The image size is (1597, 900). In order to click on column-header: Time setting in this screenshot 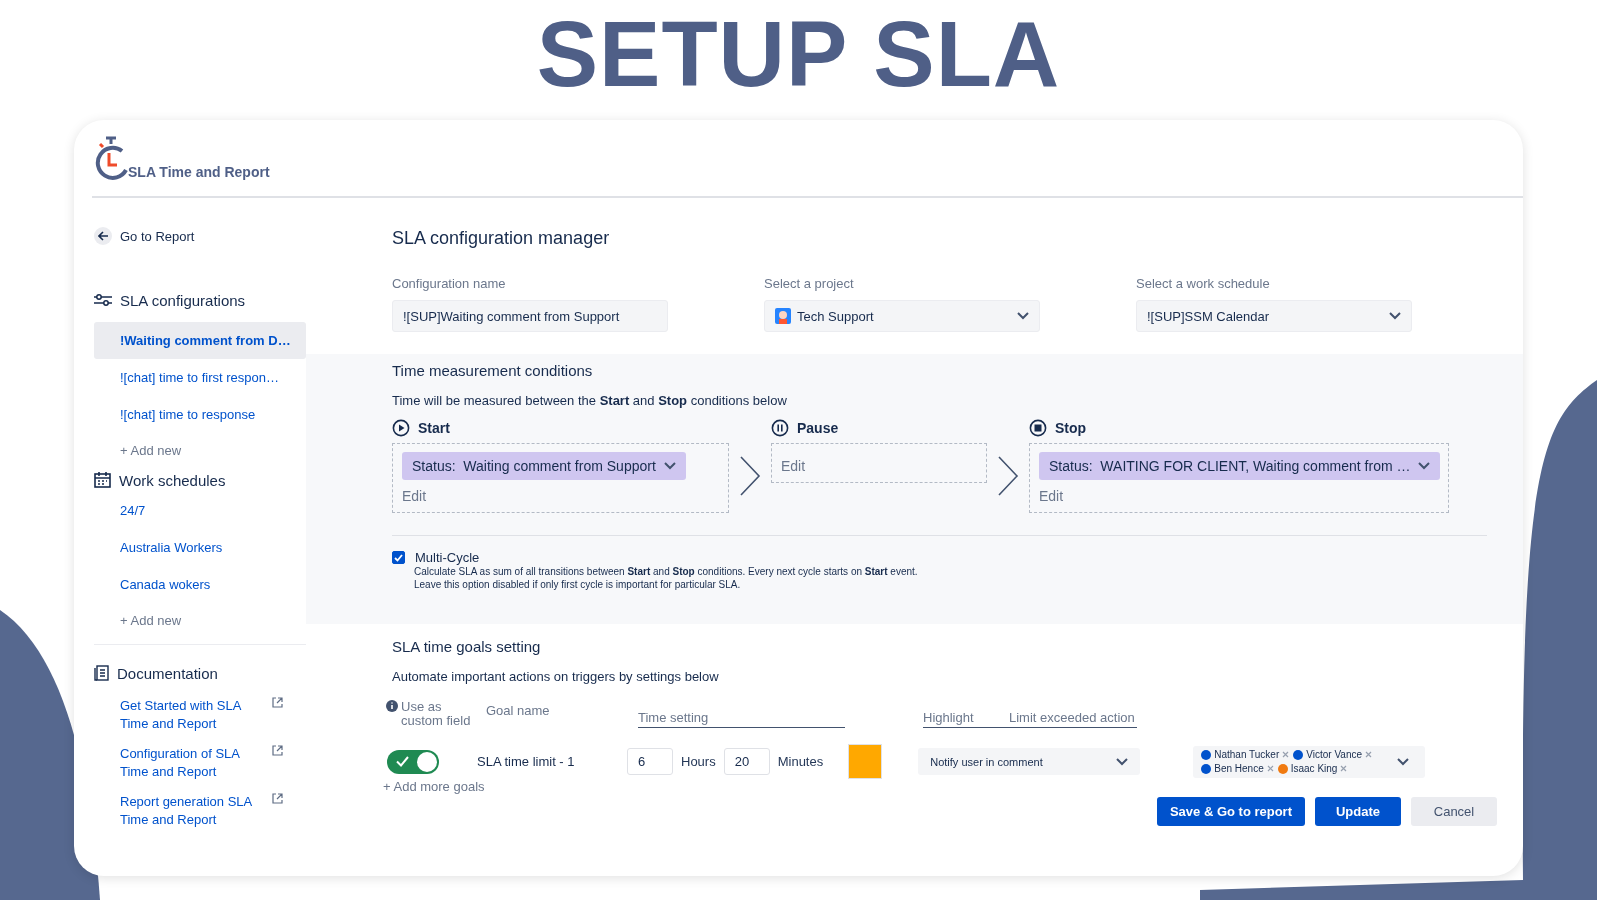, I will do `click(741, 719)`.